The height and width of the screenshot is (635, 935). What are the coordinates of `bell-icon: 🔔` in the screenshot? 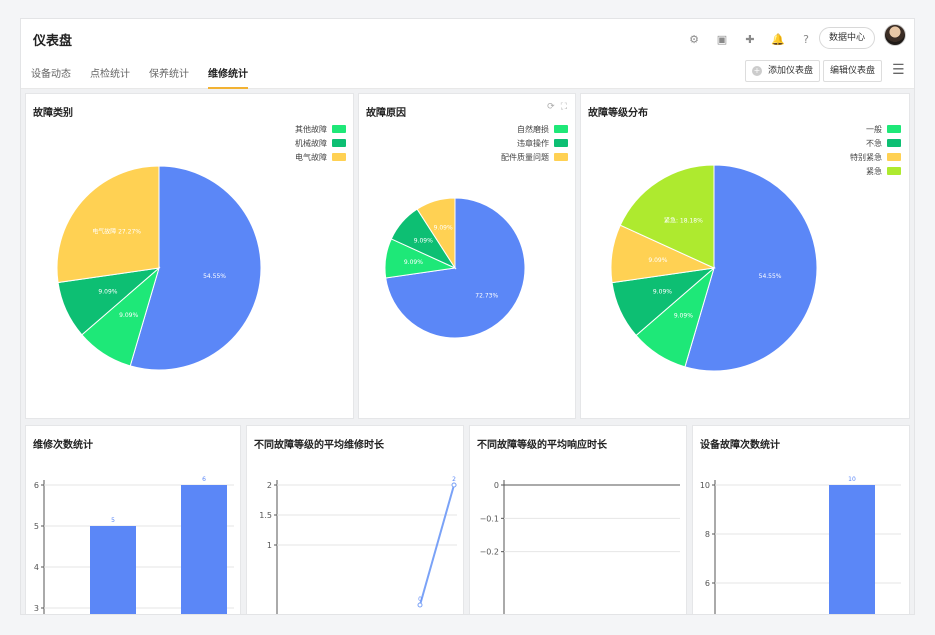 It's located at (778, 39).